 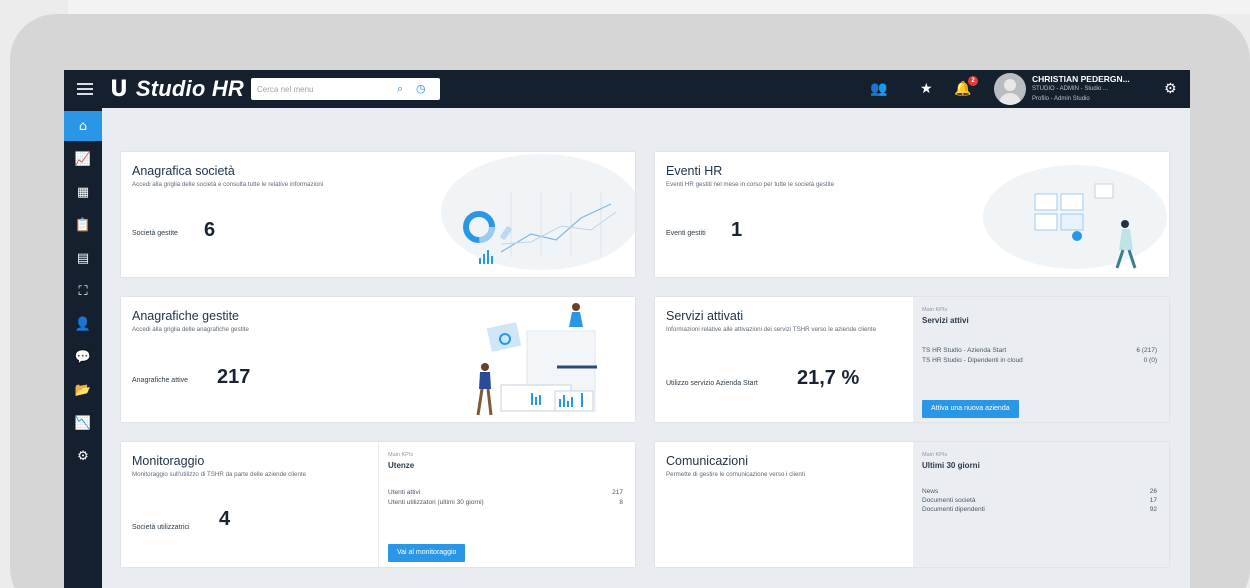 What do you see at coordinates (234, 377) in the screenshot?
I see `metric-value: 217` at bounding box center [234, 377].